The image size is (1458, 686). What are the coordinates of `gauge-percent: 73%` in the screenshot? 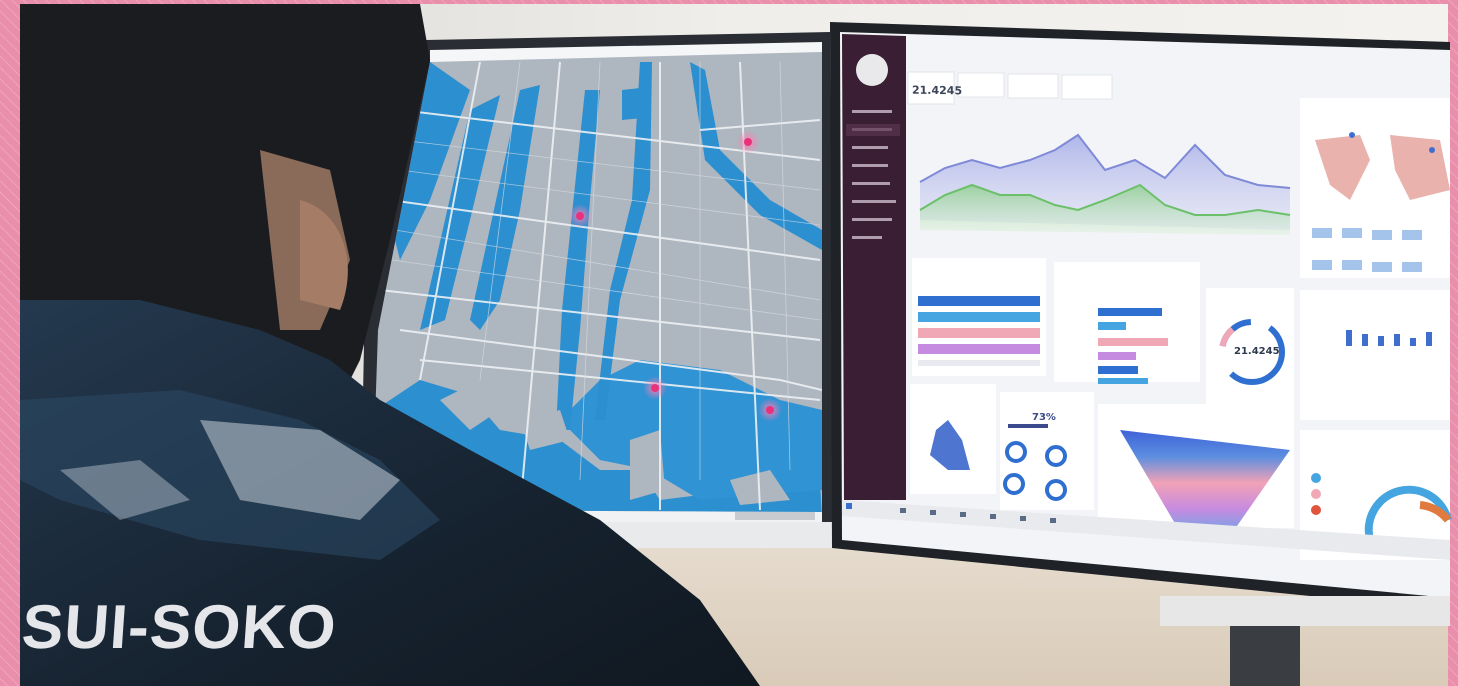 It's located at (1044, 417).